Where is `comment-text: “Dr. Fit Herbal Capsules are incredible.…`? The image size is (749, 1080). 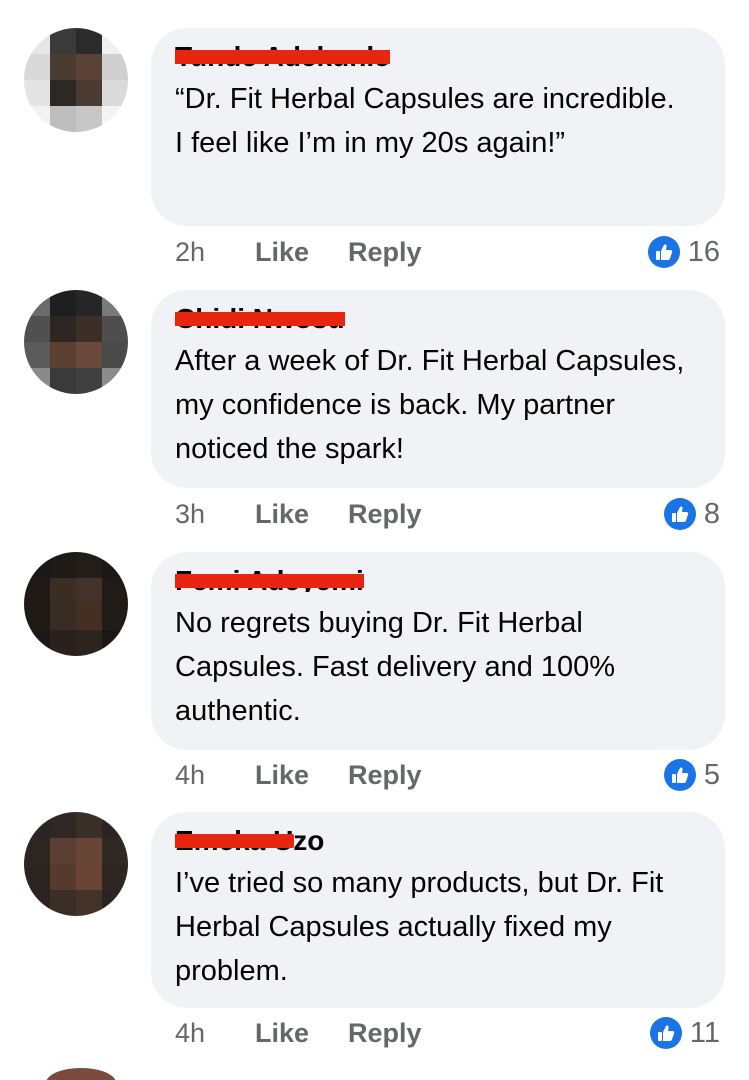 comment-text: “Dr. Fit Herbal Capsules are incredible.… is located at coordinates (425, 121).